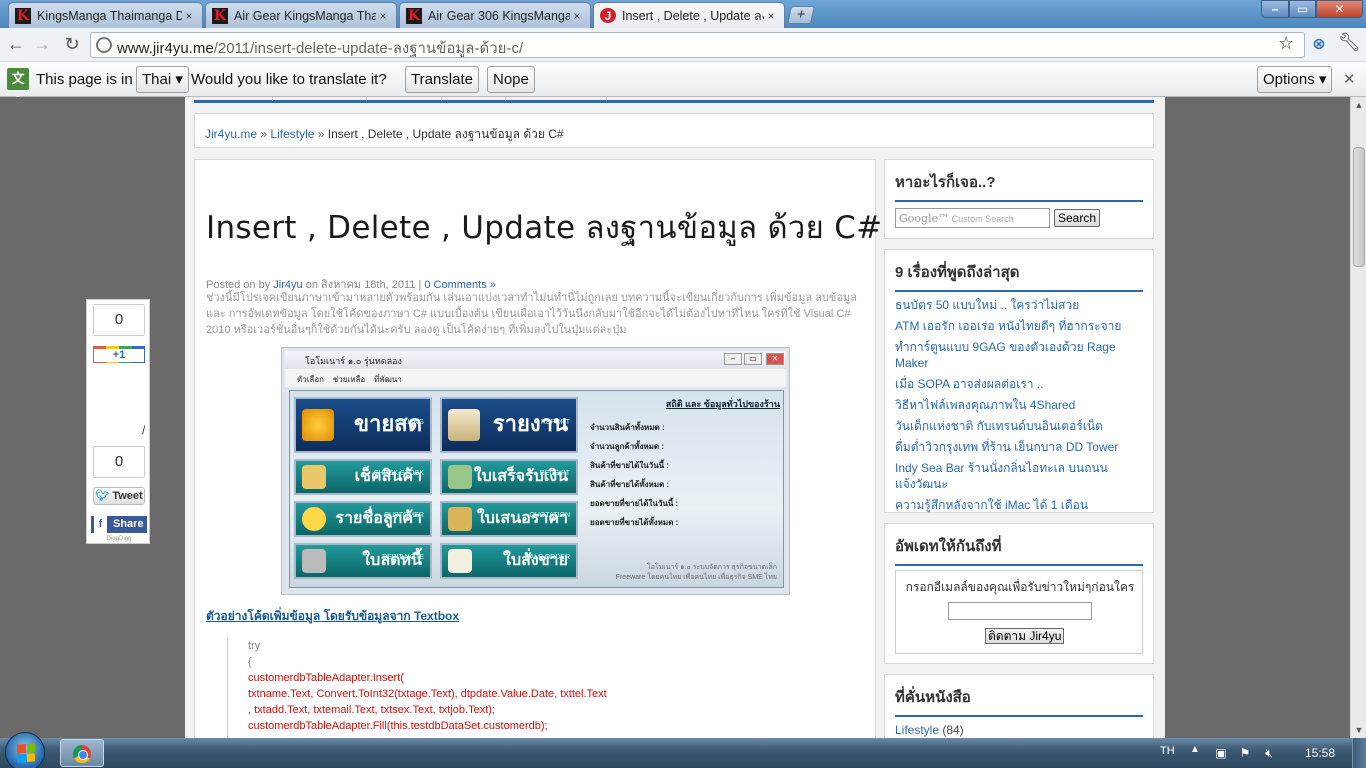 The width and height of the screenshot is (1366, 768). What do you see at coordinates (1286, 43) in the screenshot?
I see `bookmark-star-icon: ☆` at bounding box center [1286, 43].